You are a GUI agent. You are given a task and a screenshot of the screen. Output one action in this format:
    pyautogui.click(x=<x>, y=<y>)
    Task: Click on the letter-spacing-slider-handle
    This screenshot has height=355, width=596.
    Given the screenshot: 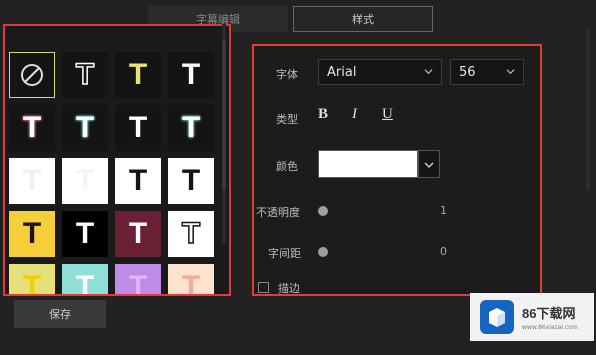 What is the action you would take?
    pyautogui.click(x=323, y=252)
    